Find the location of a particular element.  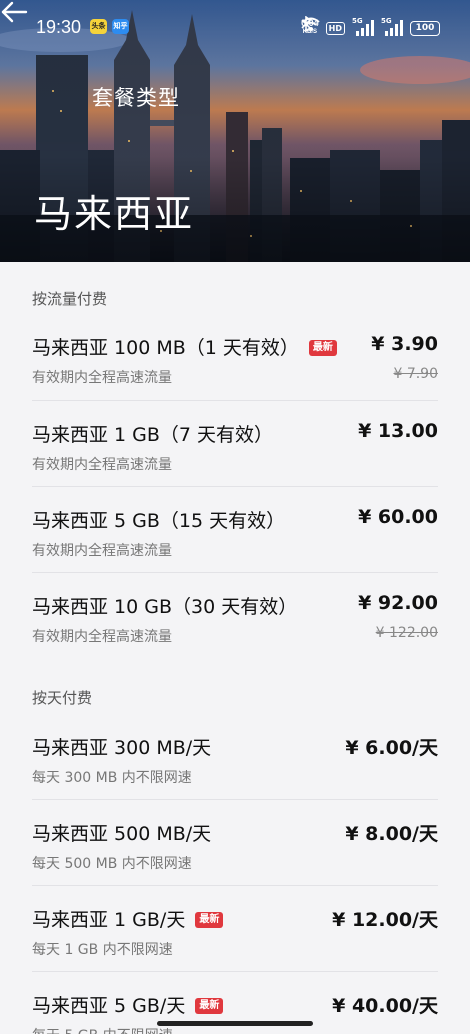

plan-original-price: ¥ 7.90 is located at coordinates (415, 374).